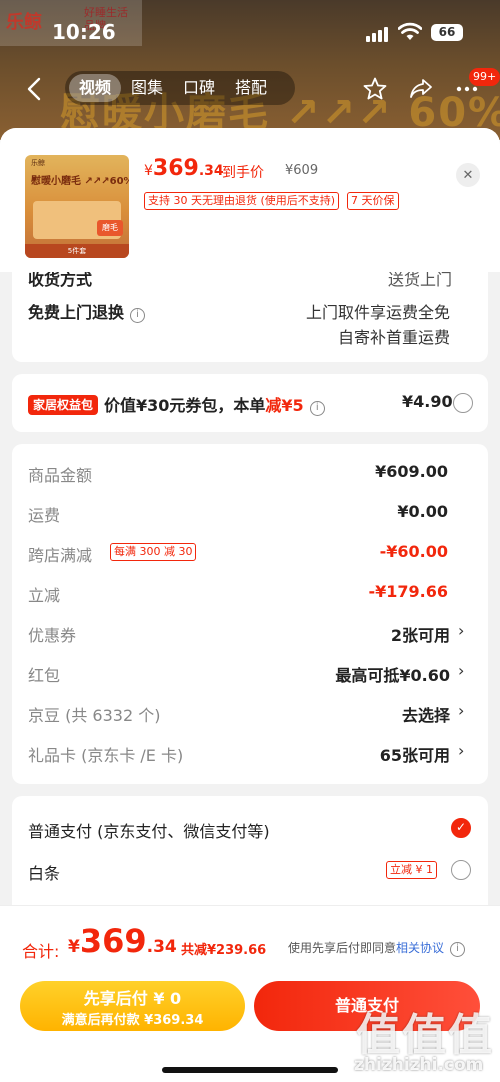 Image resolution: width=500 pixels, height=1082 pixels. What do you see at coordinates (132, 998) in the screenshot?
I see `pay-later-title: 先享后付 ¥ 0` at bounding box center [132, 998].